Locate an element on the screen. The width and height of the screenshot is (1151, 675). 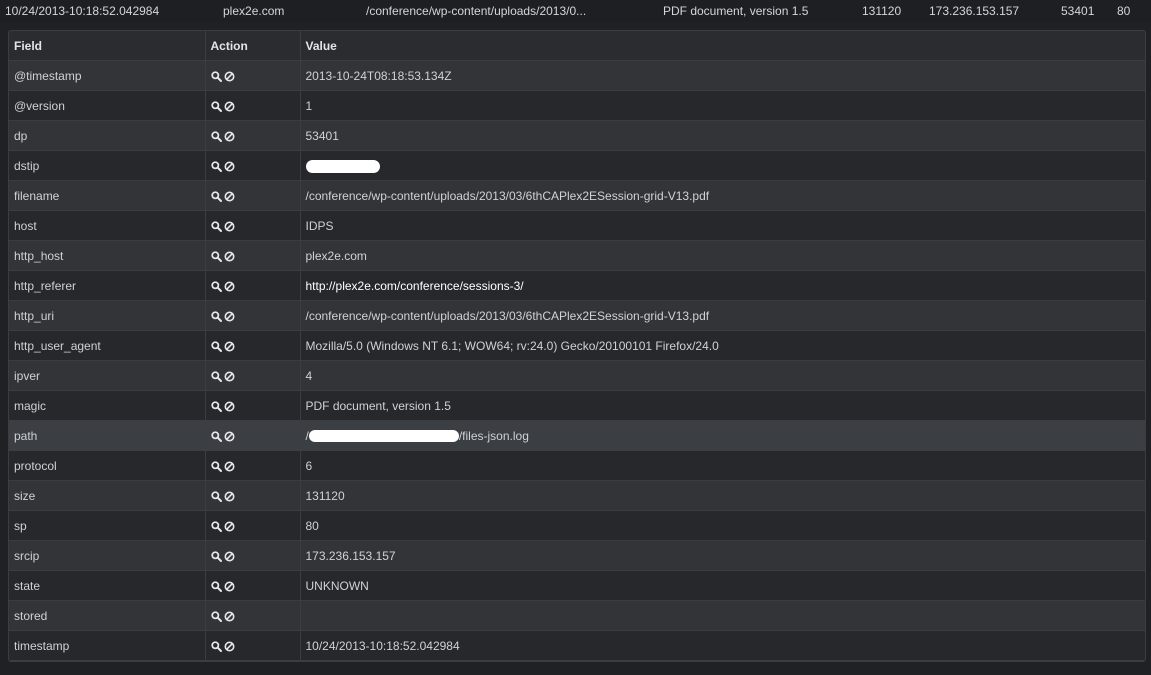
action-column-header: Action is located at coordinates (253, 46).